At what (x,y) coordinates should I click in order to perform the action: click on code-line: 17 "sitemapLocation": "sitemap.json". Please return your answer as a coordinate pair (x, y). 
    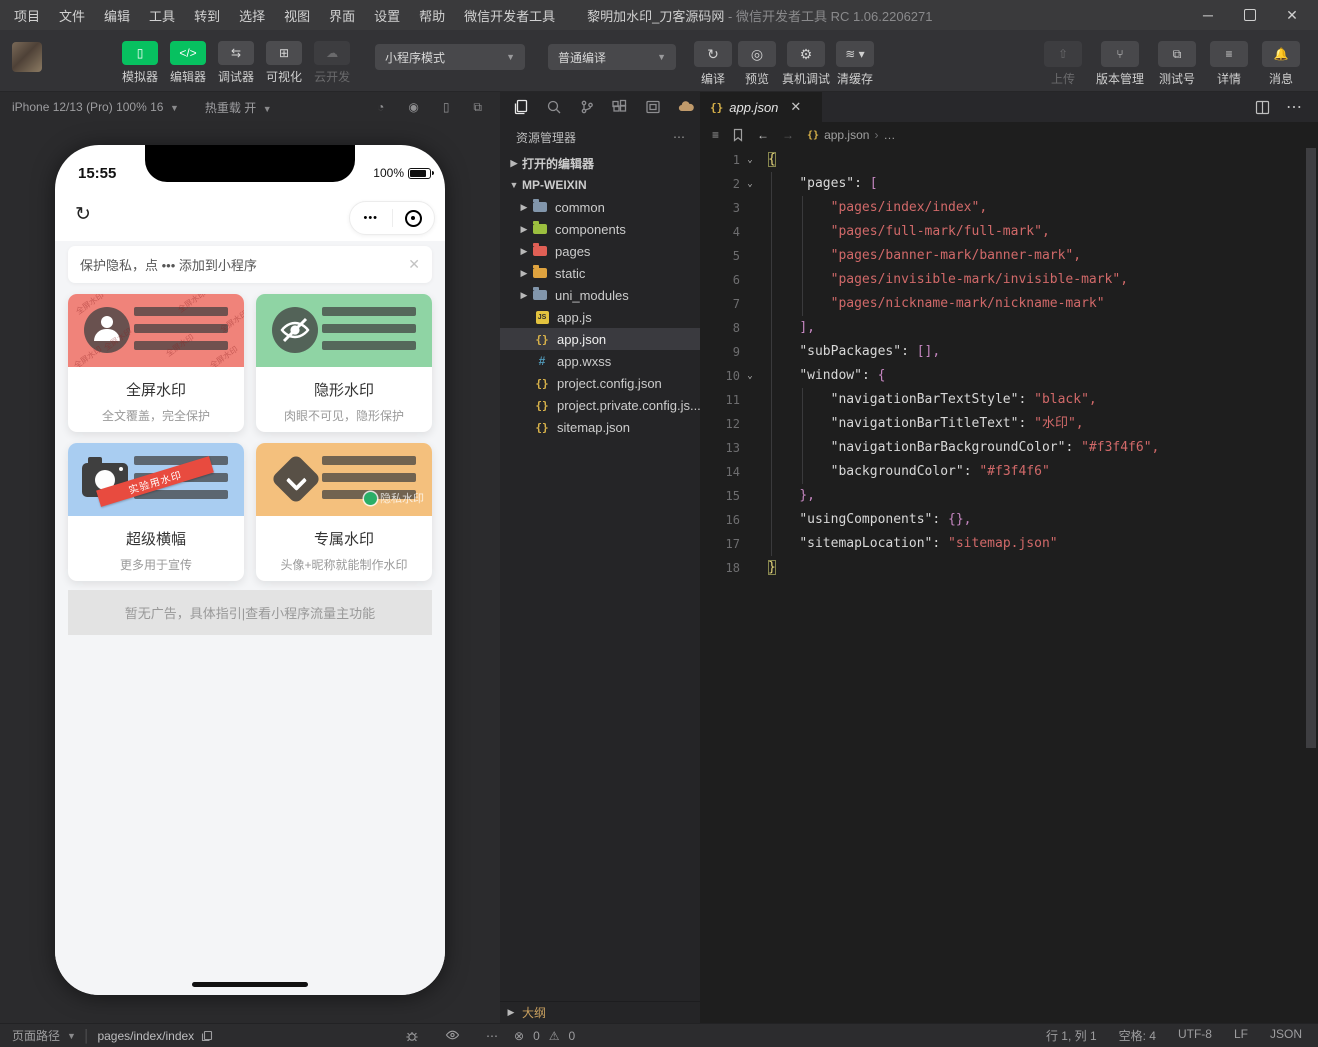
    Looking at the image, I should click on (1002, 544).